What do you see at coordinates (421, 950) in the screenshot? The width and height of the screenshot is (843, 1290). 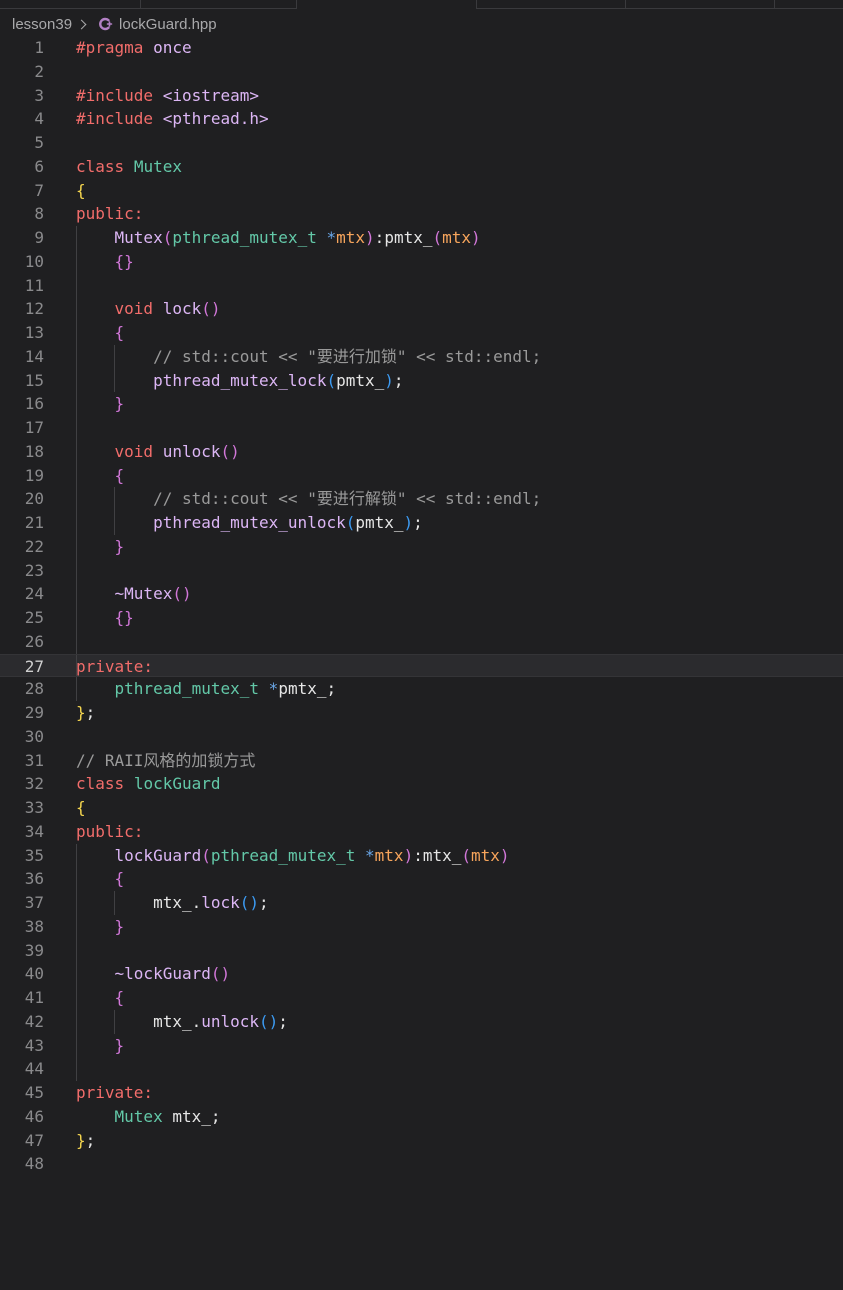 I see `code-line: 39` at bounding box center [421, 950].